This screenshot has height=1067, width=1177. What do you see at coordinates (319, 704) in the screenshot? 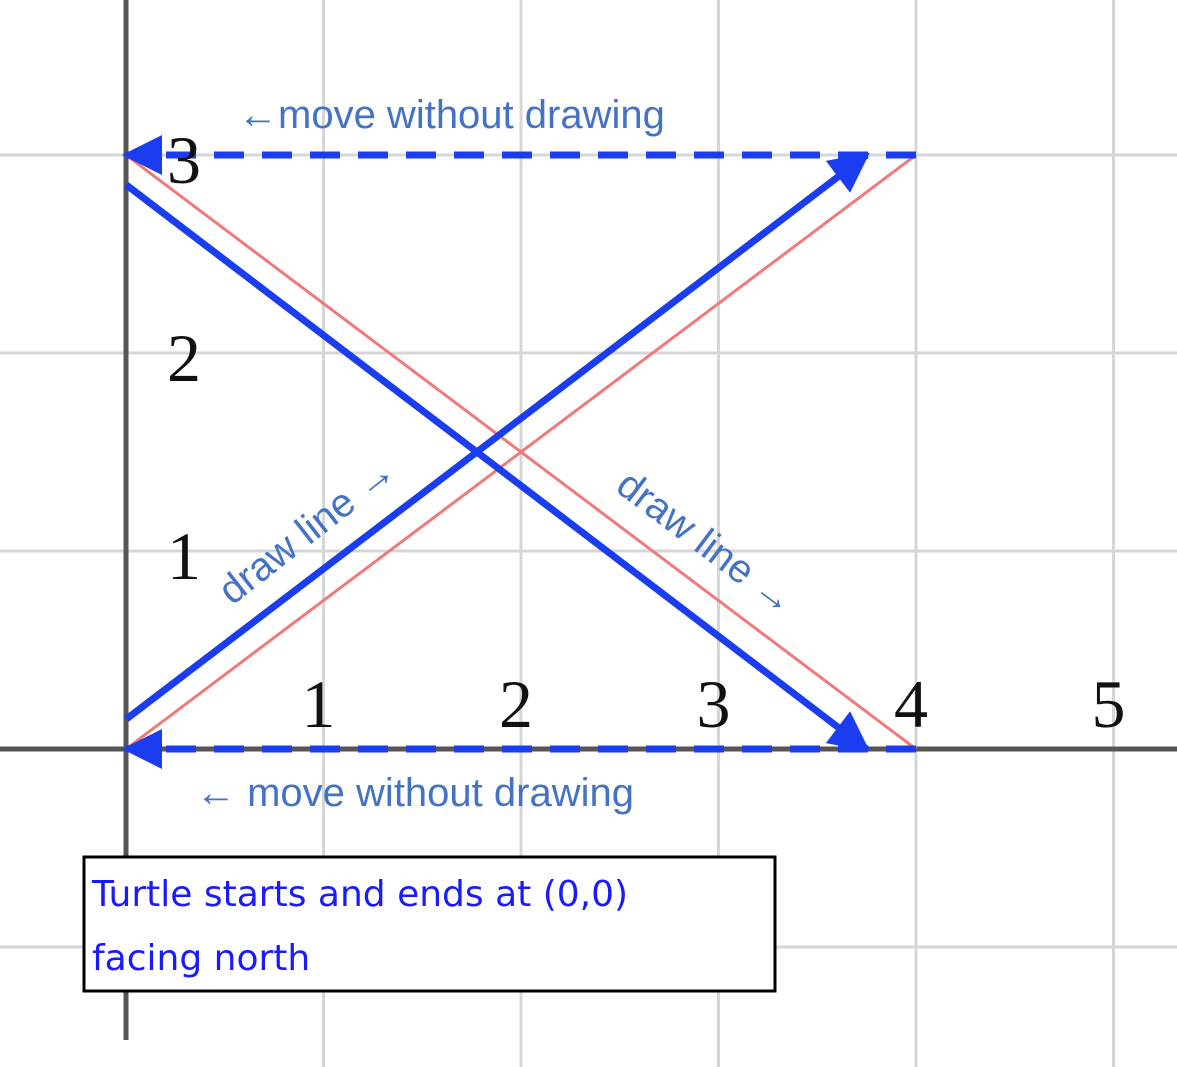
I see `x-tick-label: 1` at bounding box center [319, 704].